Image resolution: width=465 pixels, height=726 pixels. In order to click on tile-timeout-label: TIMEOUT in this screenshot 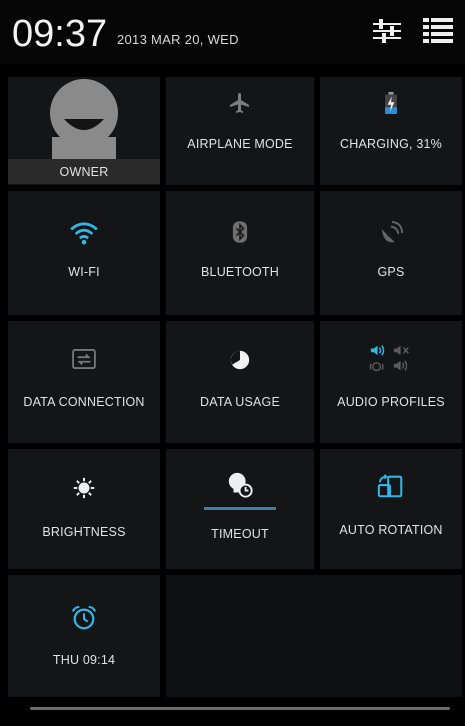, I will do `click(240, 534)`.